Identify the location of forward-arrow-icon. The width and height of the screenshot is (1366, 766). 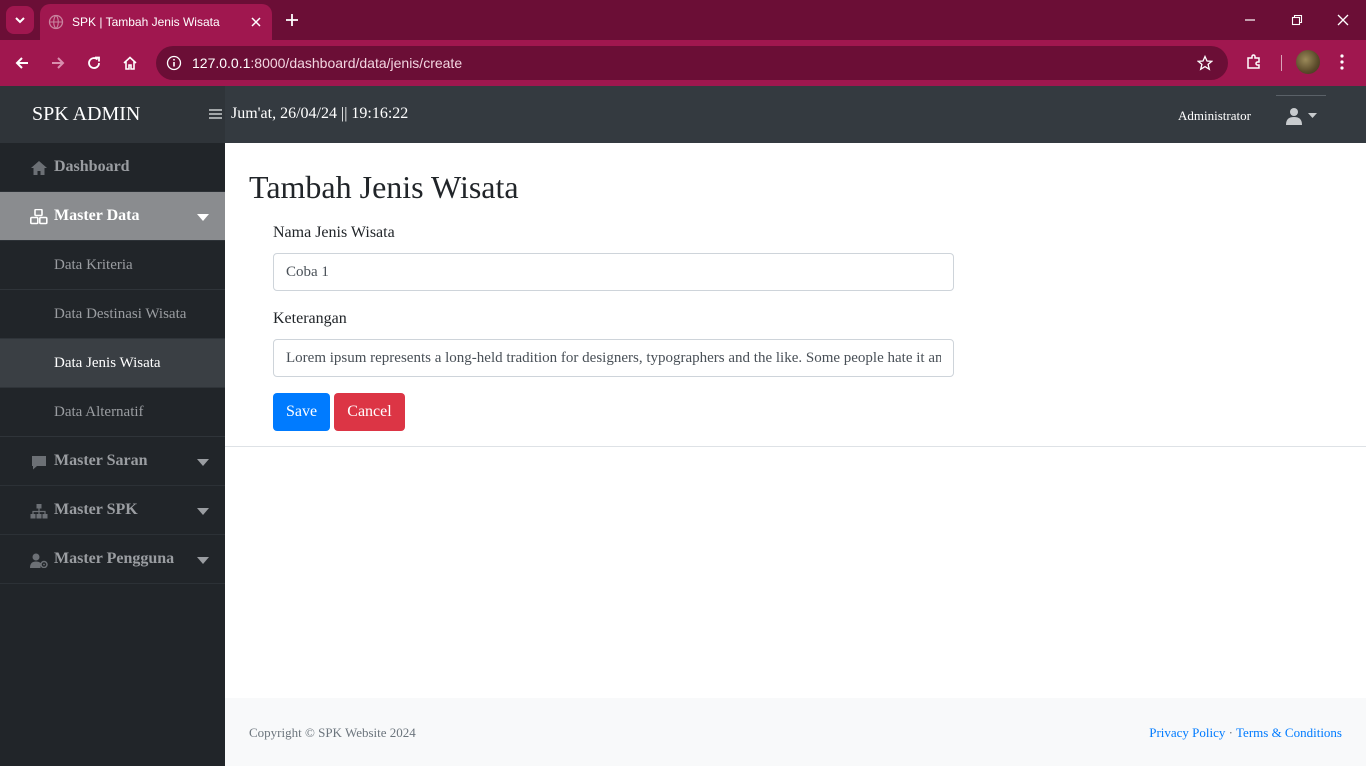
(58, 63).